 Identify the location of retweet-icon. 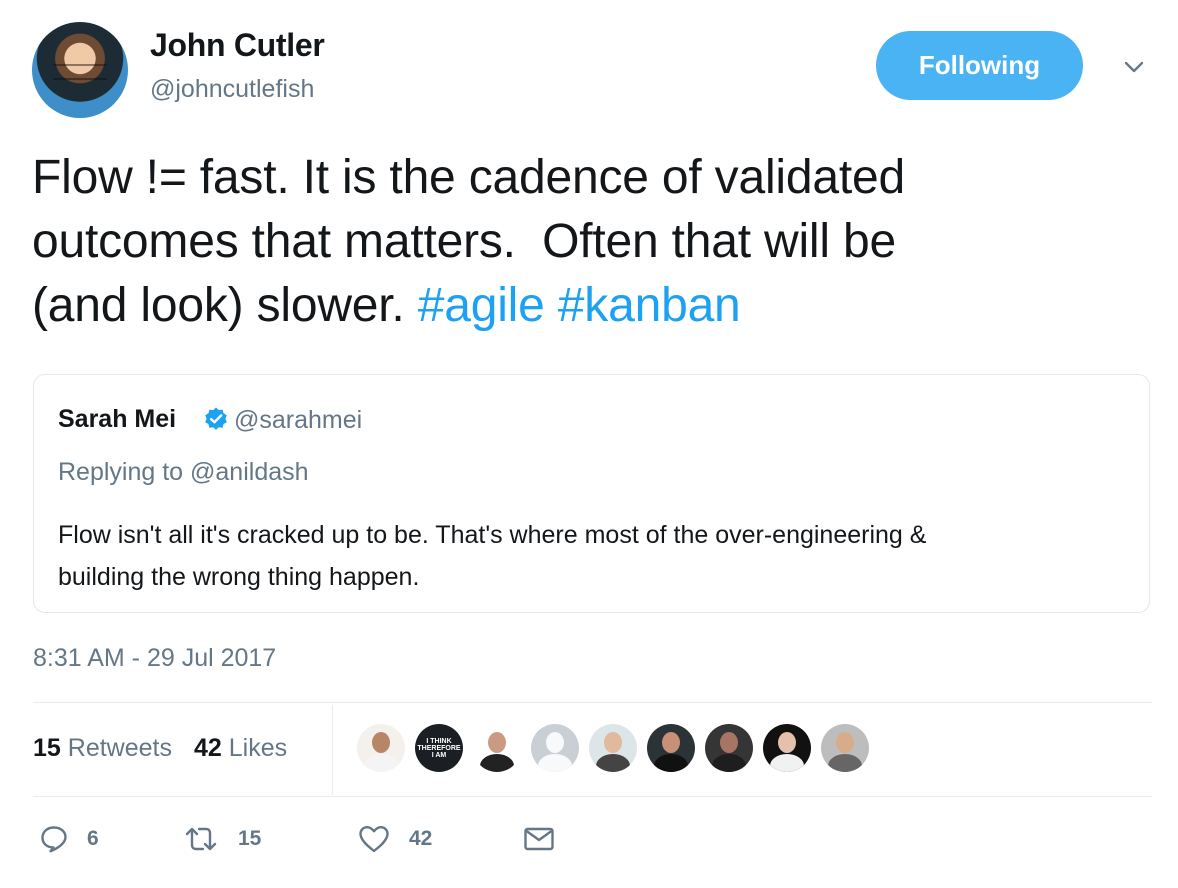
(201, 839).